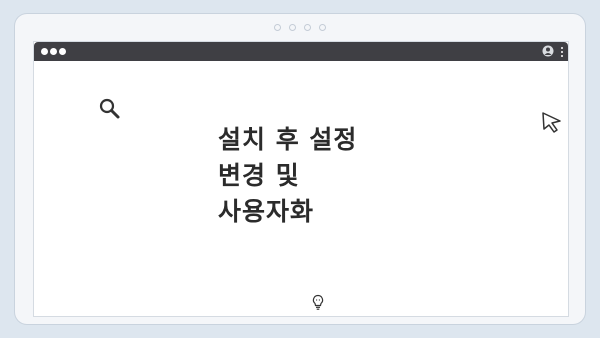  I want to click on window-close-dot, so click(44, 51).